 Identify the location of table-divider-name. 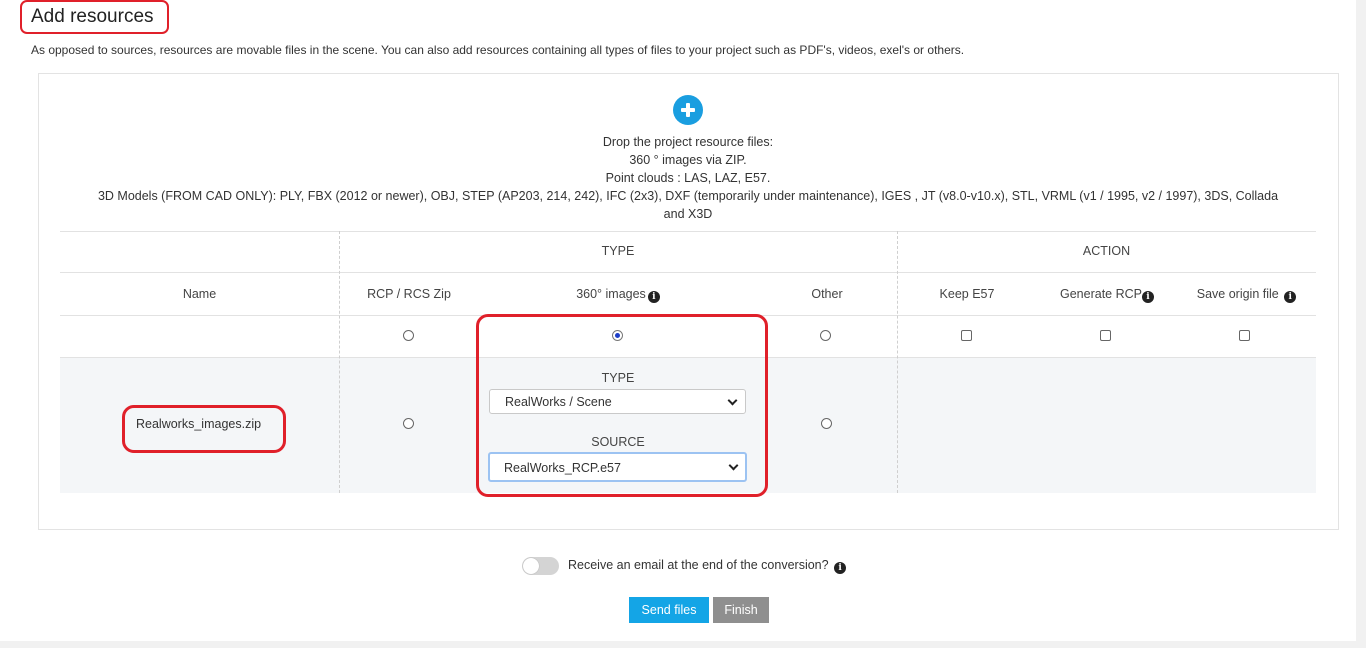
(339, 362).